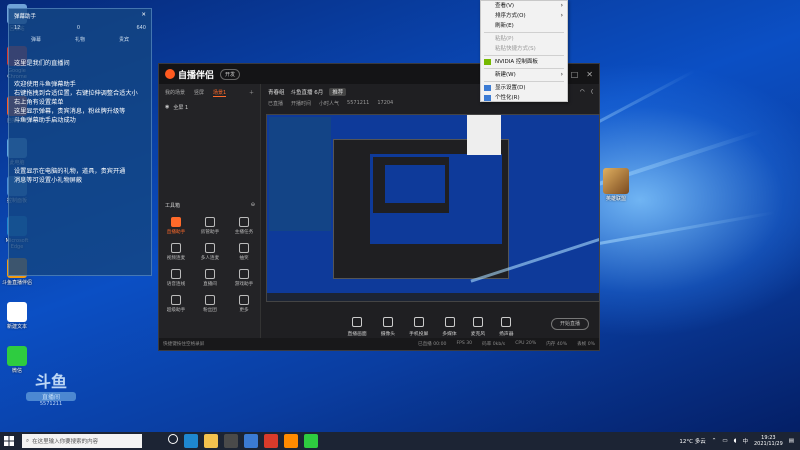 This screenshot has width=800, height=450. What do you see at coordinates (745, 441) in the screenshot?
I see `ime-icon: 中` at bounding box center [745, 441].